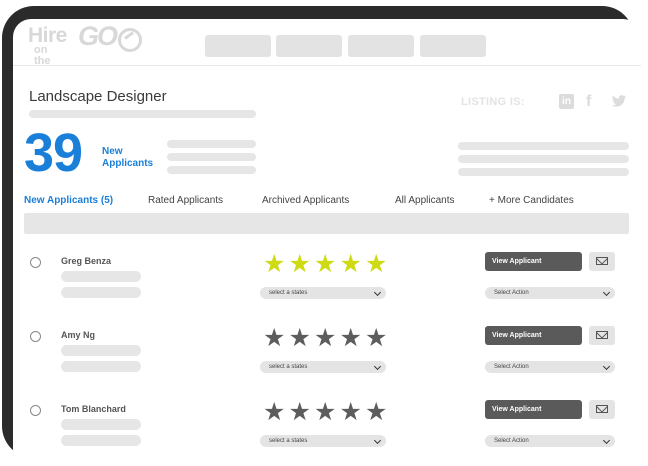 The image size is (648, 466). I want to click on listing-status-label: LISTING IS:, so click(493, 102).